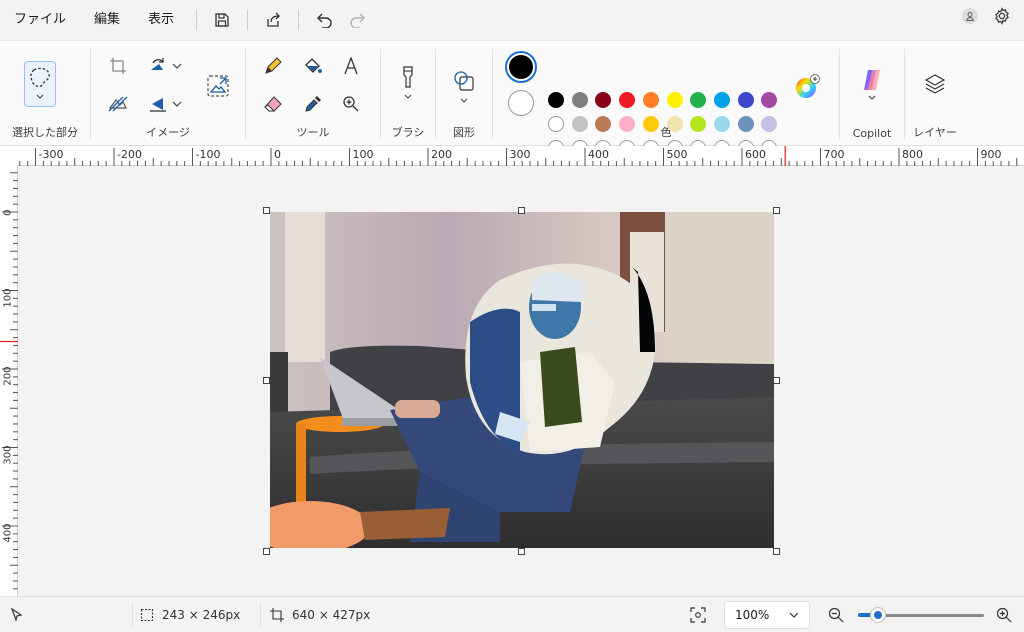 This screenshot has width=1024, height=632. Describe the element at coordinates (872, 85) in the screenshot. I see `copilot-button` at that location.